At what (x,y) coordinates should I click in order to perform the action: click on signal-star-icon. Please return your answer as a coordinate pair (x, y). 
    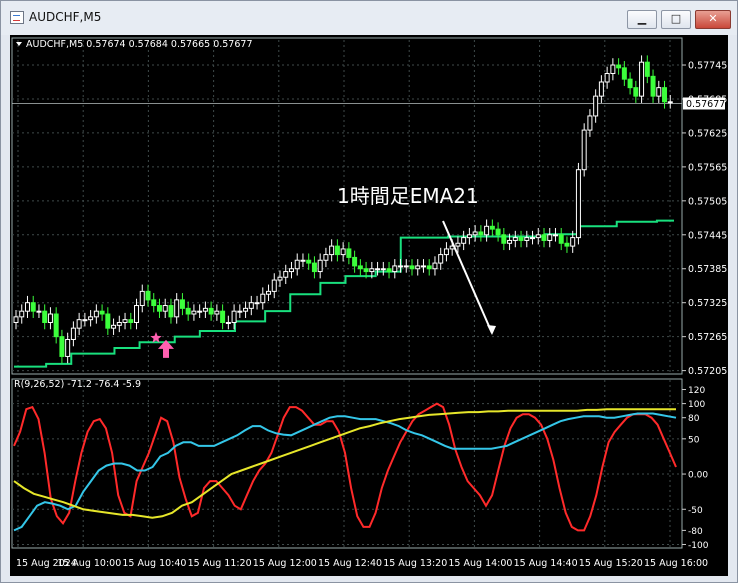
    Looking at the image, I should click on (156, 337).